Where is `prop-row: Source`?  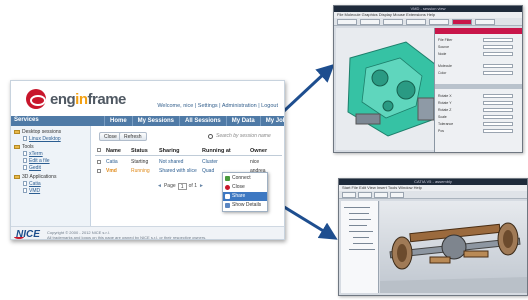 prop-row: Source is located at coordinates (444, 47).